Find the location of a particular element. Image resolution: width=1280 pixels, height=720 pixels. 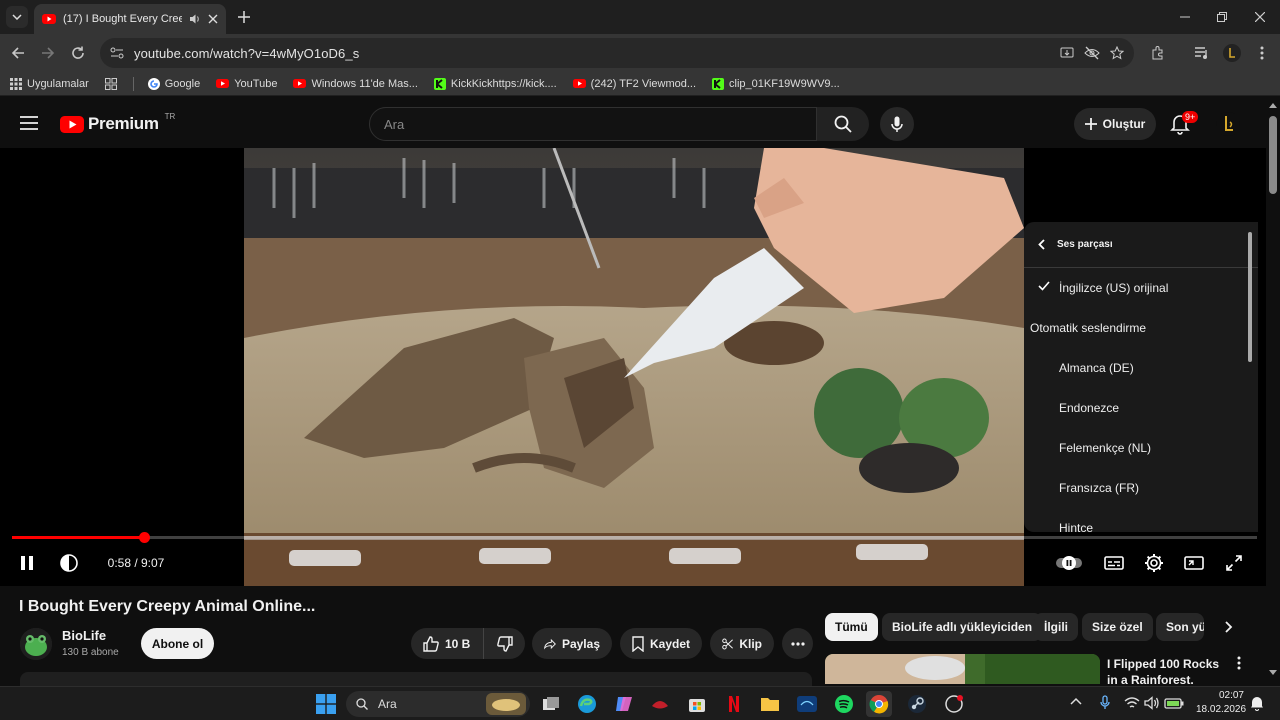

taskbar-clock: 02:07 18.02.2026 is located at coordinates (1221, 703).